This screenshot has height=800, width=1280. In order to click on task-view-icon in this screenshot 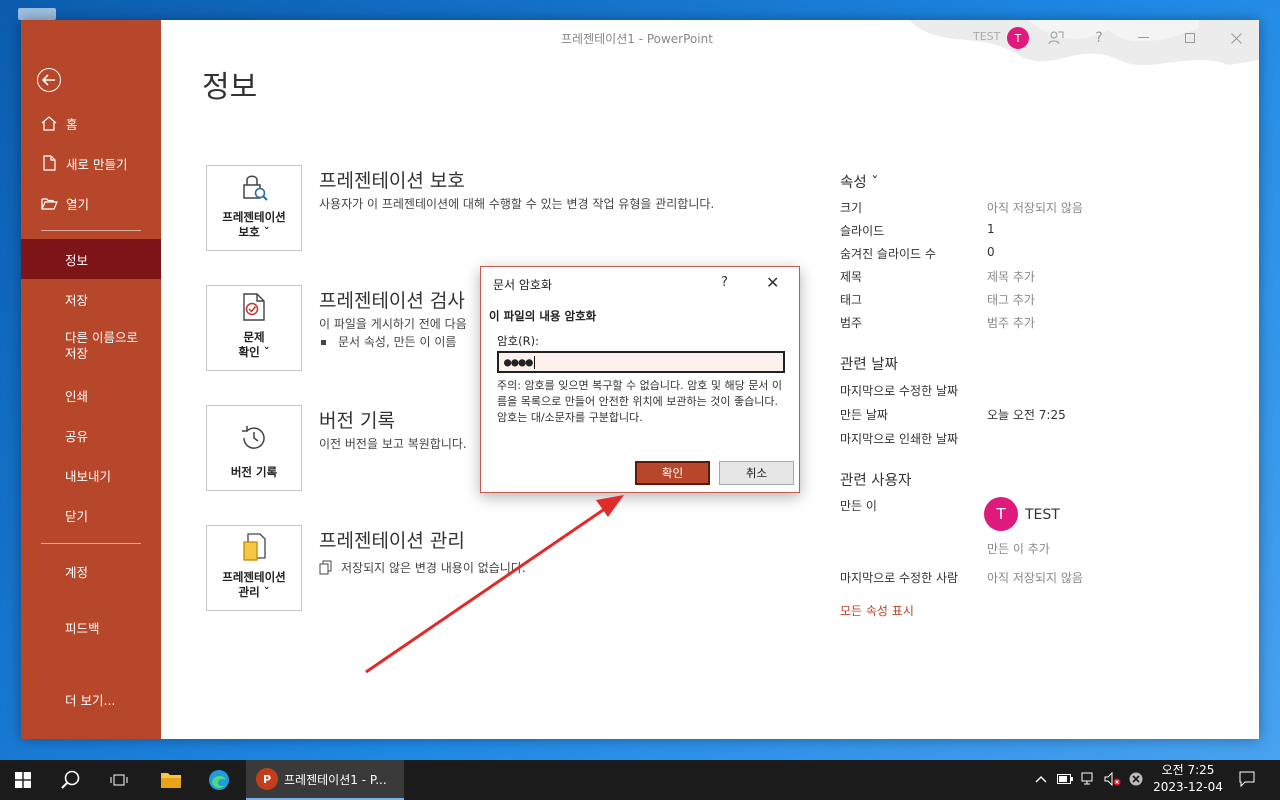, I will do `click(119, 780)`.